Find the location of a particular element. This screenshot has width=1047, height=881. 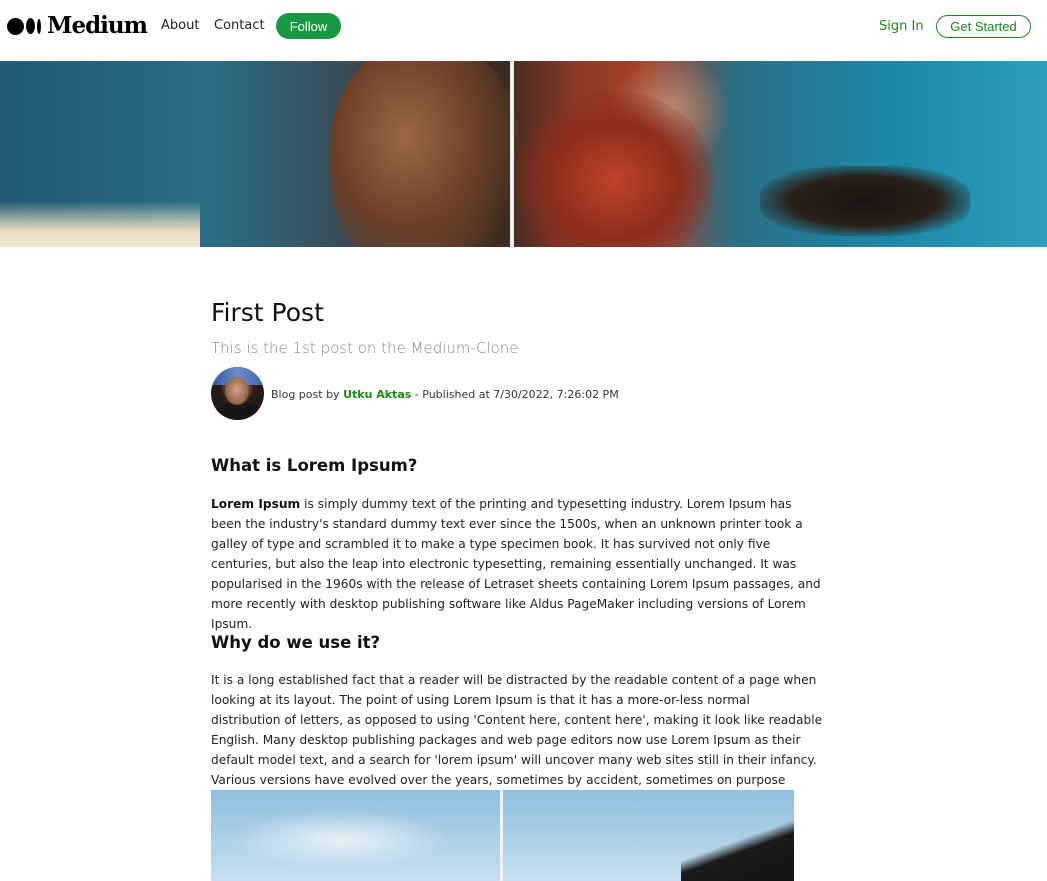

section-heading: What is Lorem Ipsum? is located at coordinates (314, 465).